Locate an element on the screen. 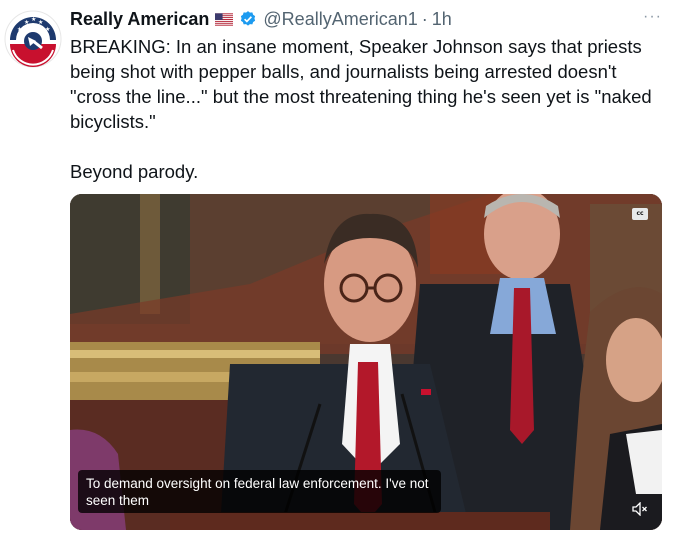  us-flag-icon is located at coordinates (224, 19).